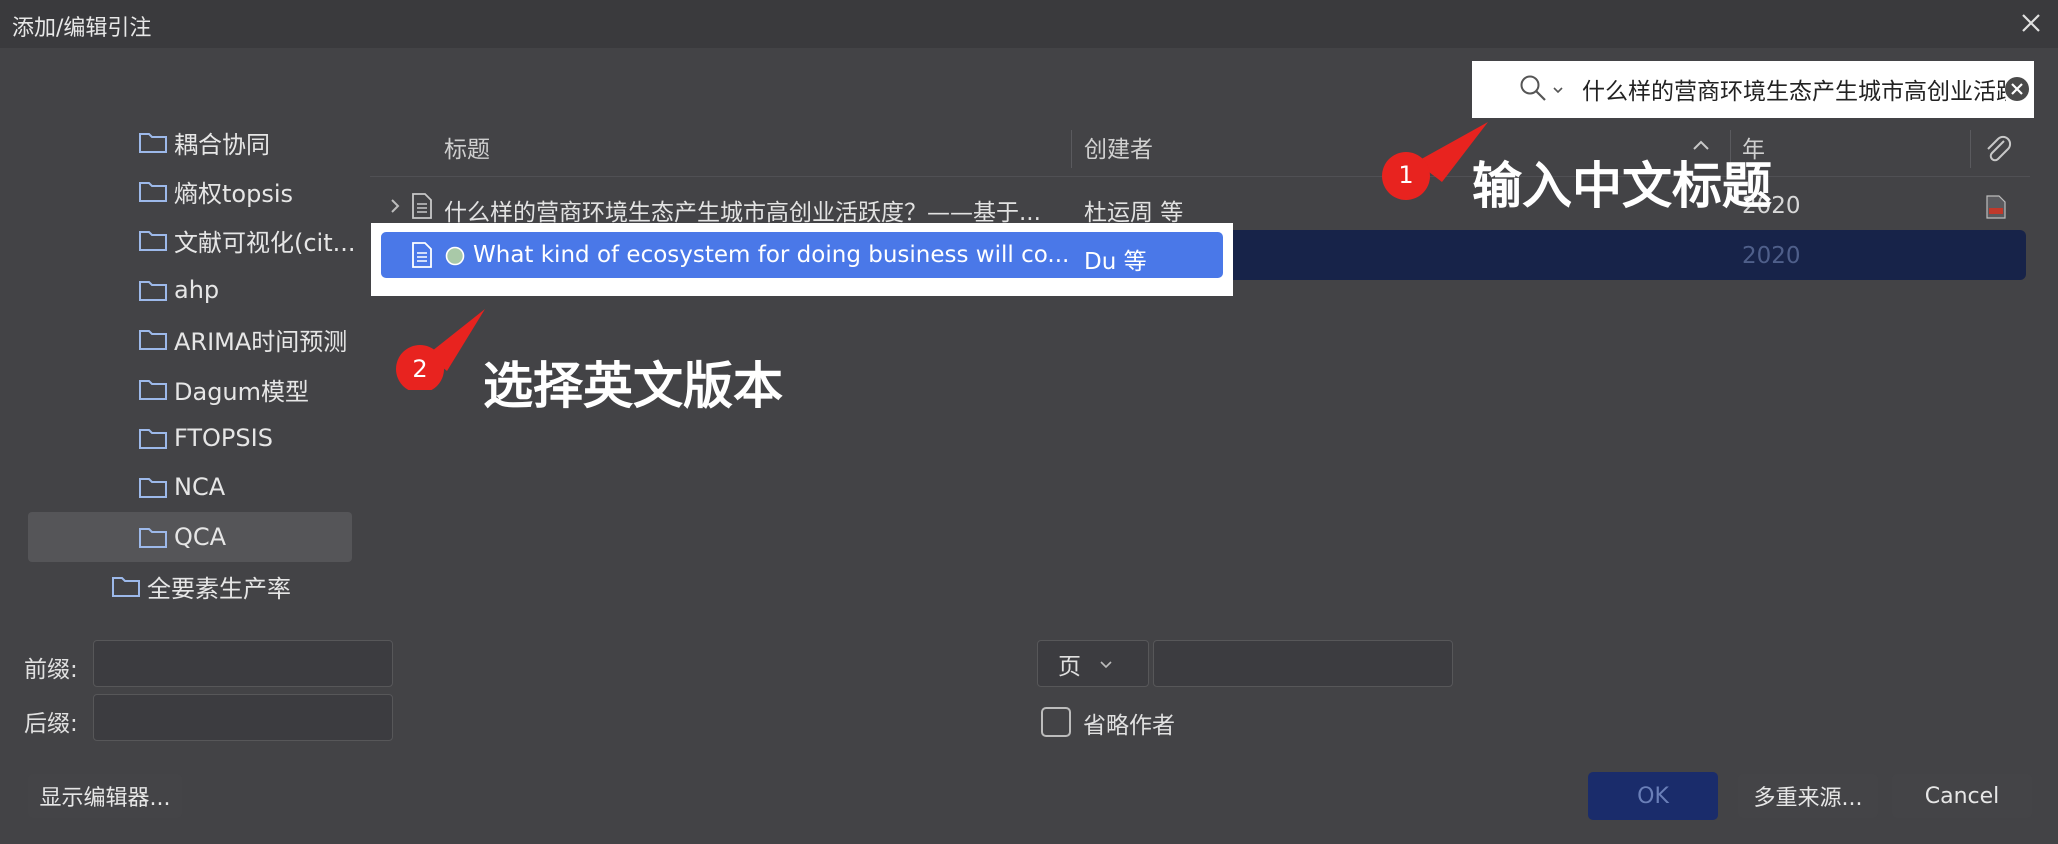  Describe the element at coordinates (200, 487) in the screenshot. I see `folder-label: NCA` at that location.